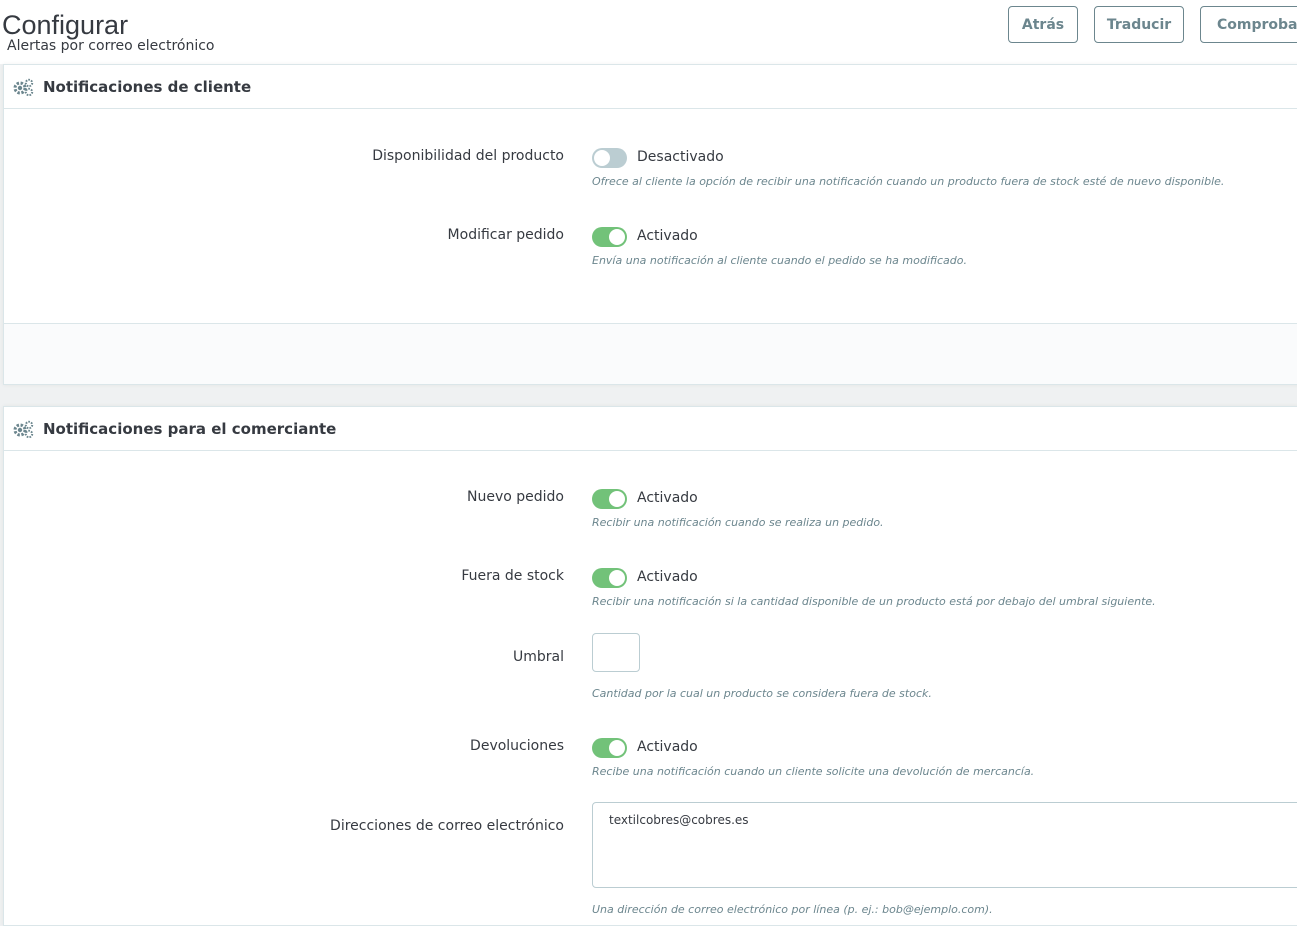  What do you see at coordinates (616, 652) in the screenshot?
I see `threshold-input` at bounding box center [616, 652].